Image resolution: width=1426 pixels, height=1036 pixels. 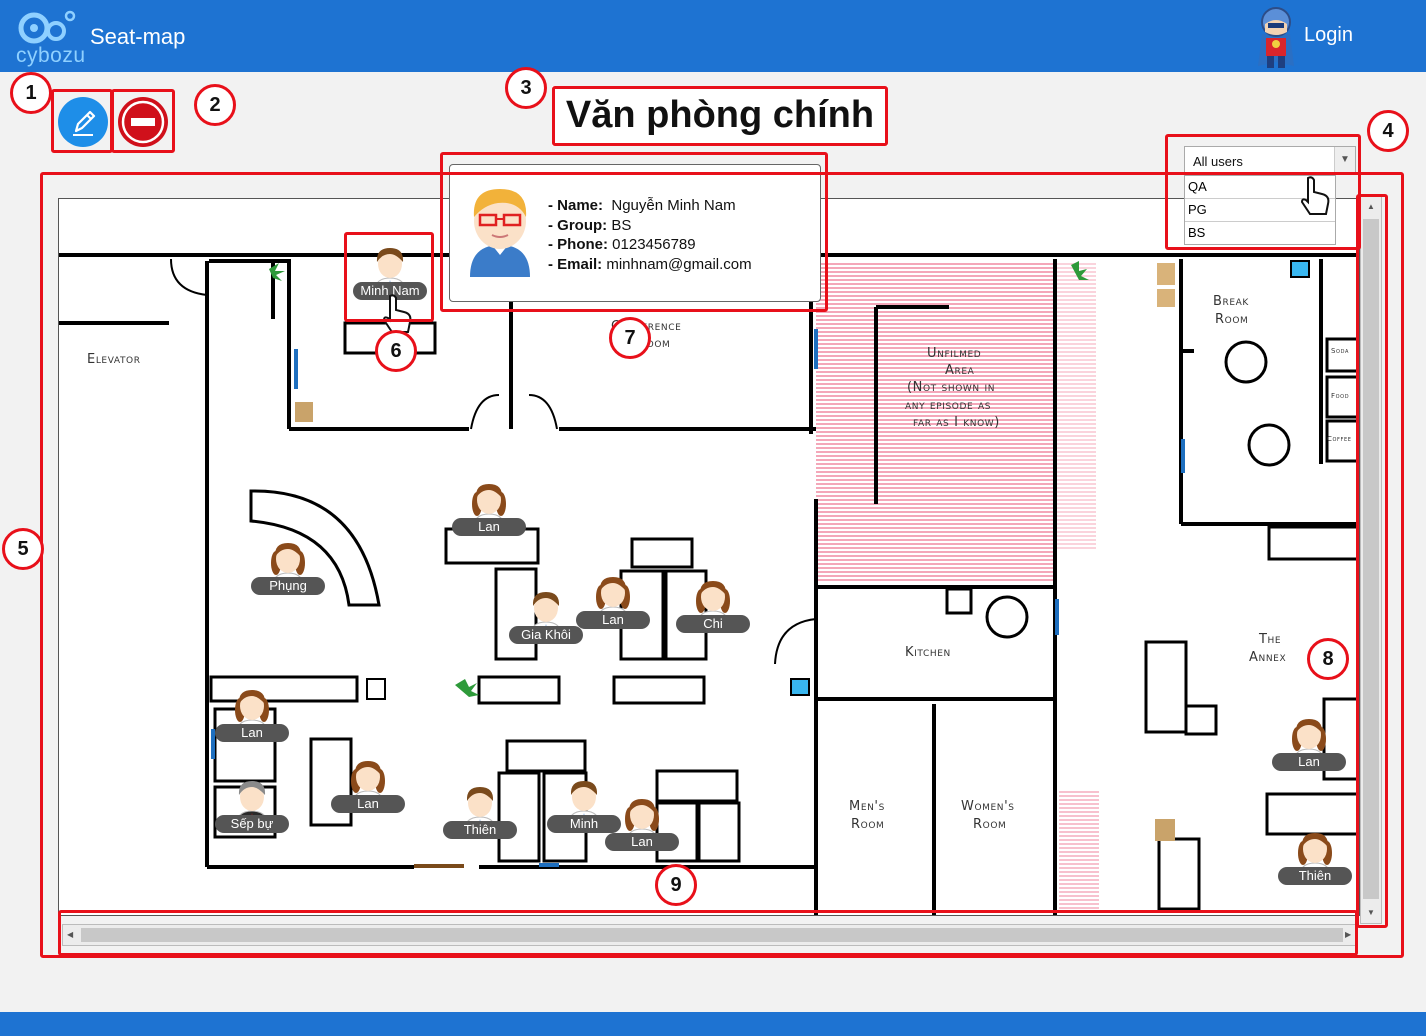 I want to click on annotation-marker-3: 3, so click(x=526, y=88).